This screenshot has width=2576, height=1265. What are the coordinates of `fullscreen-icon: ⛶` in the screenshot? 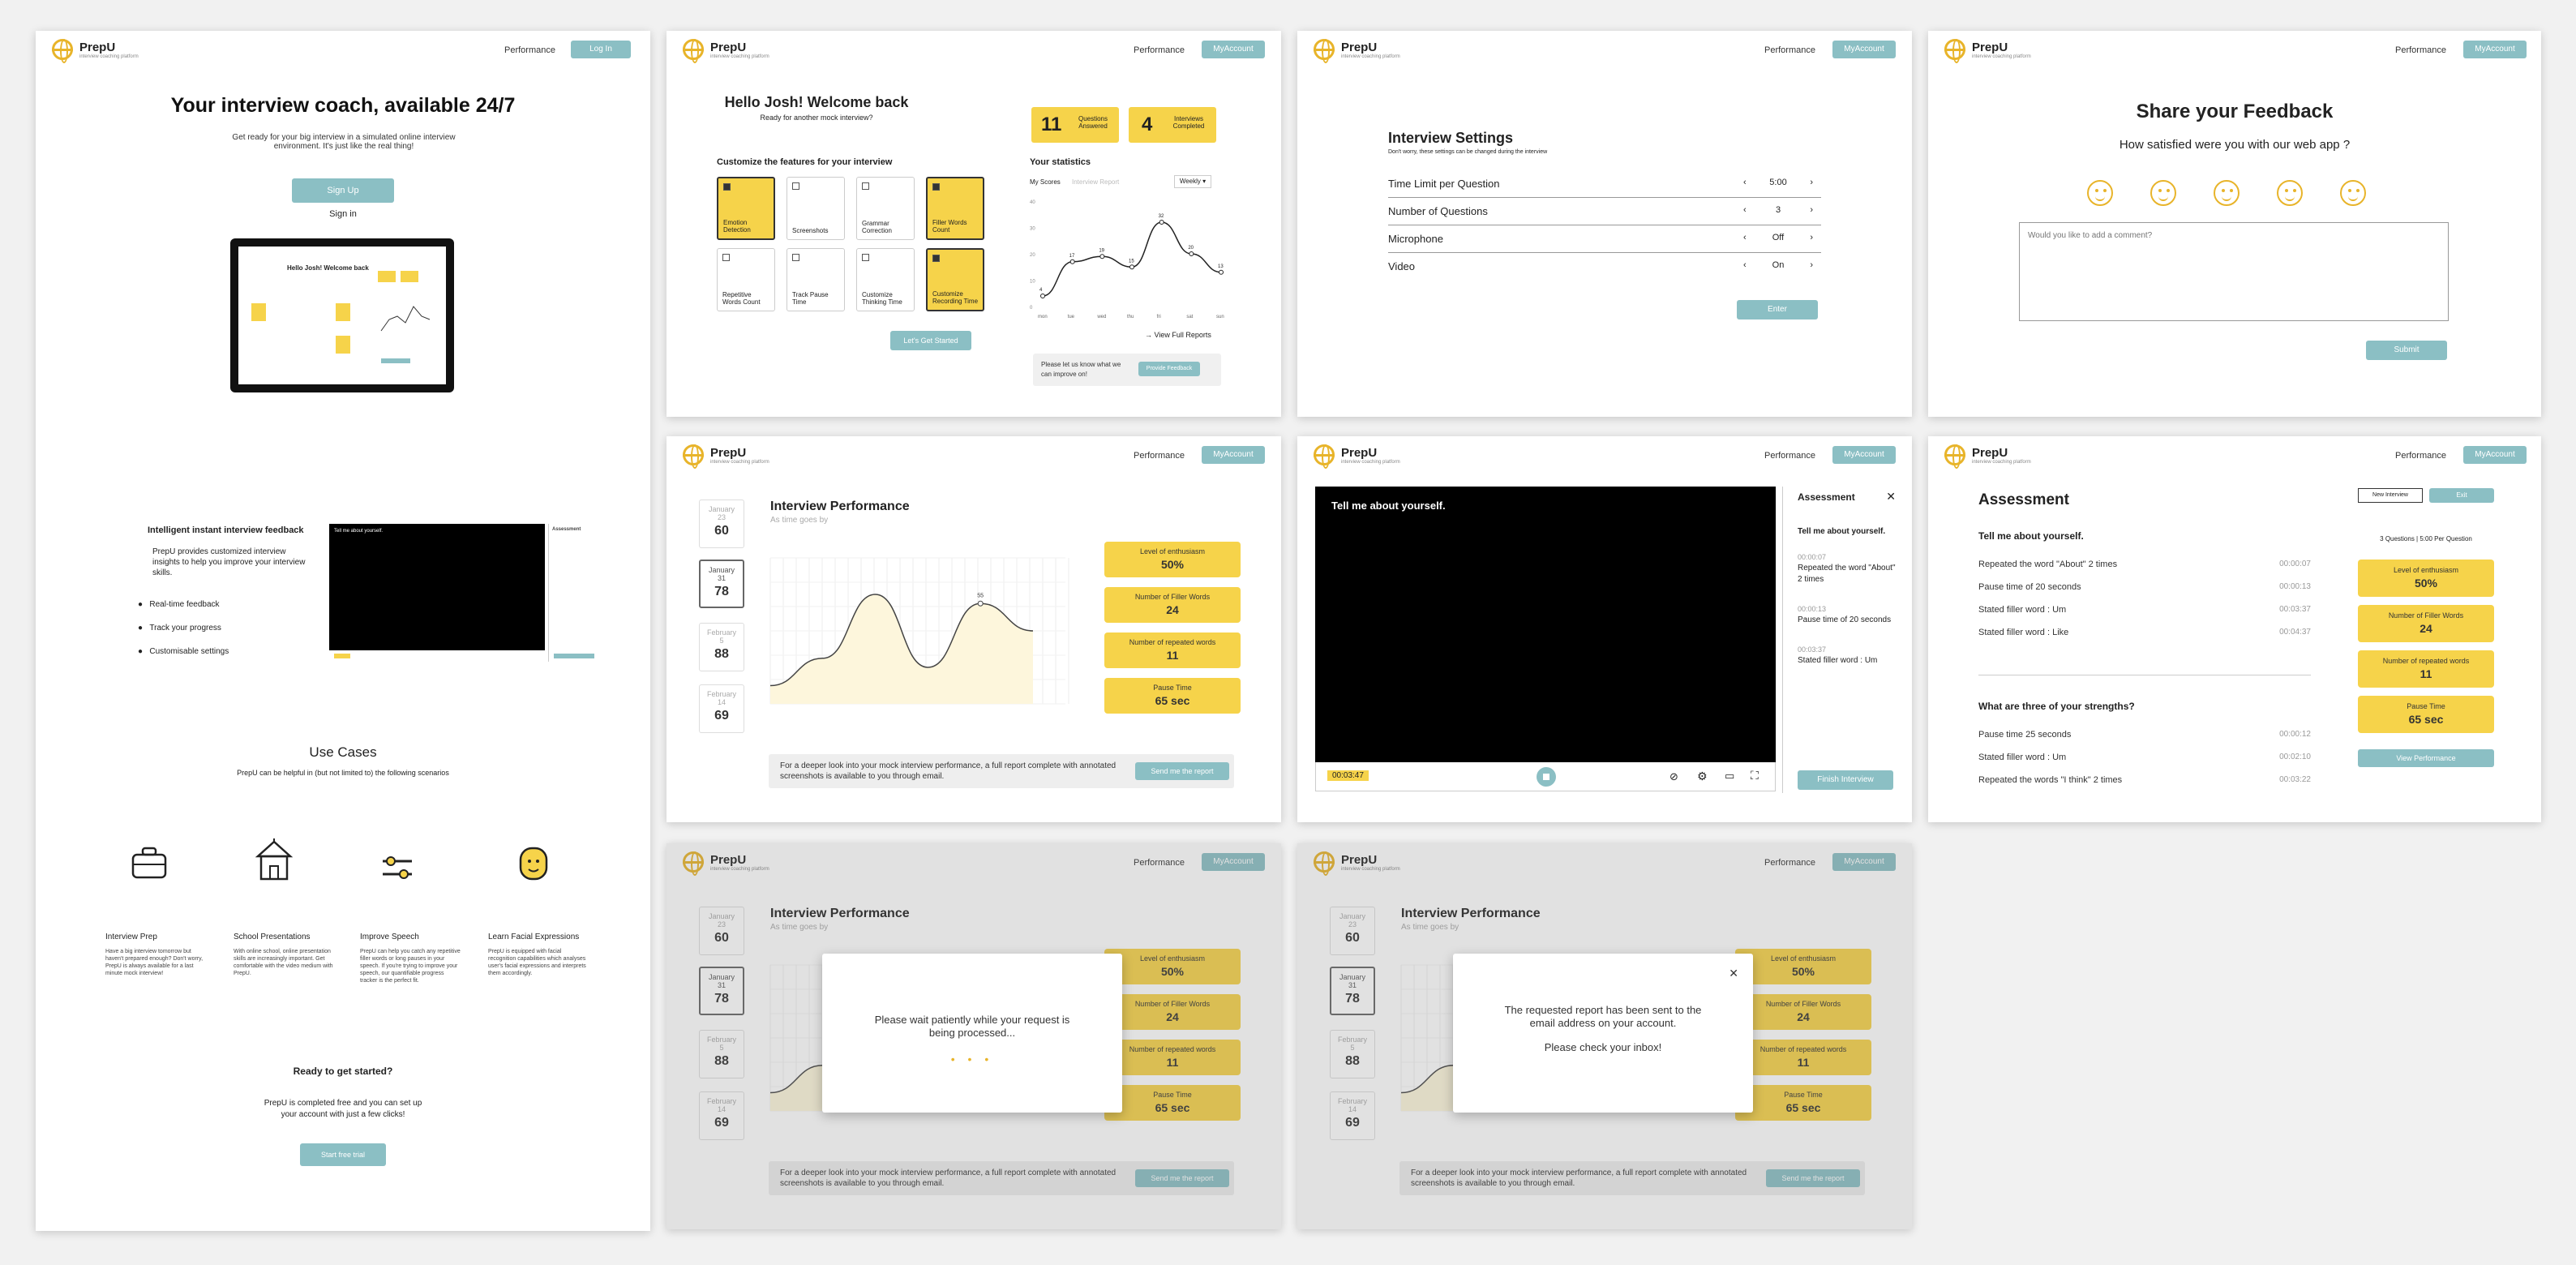 It's located at (1755, 776).